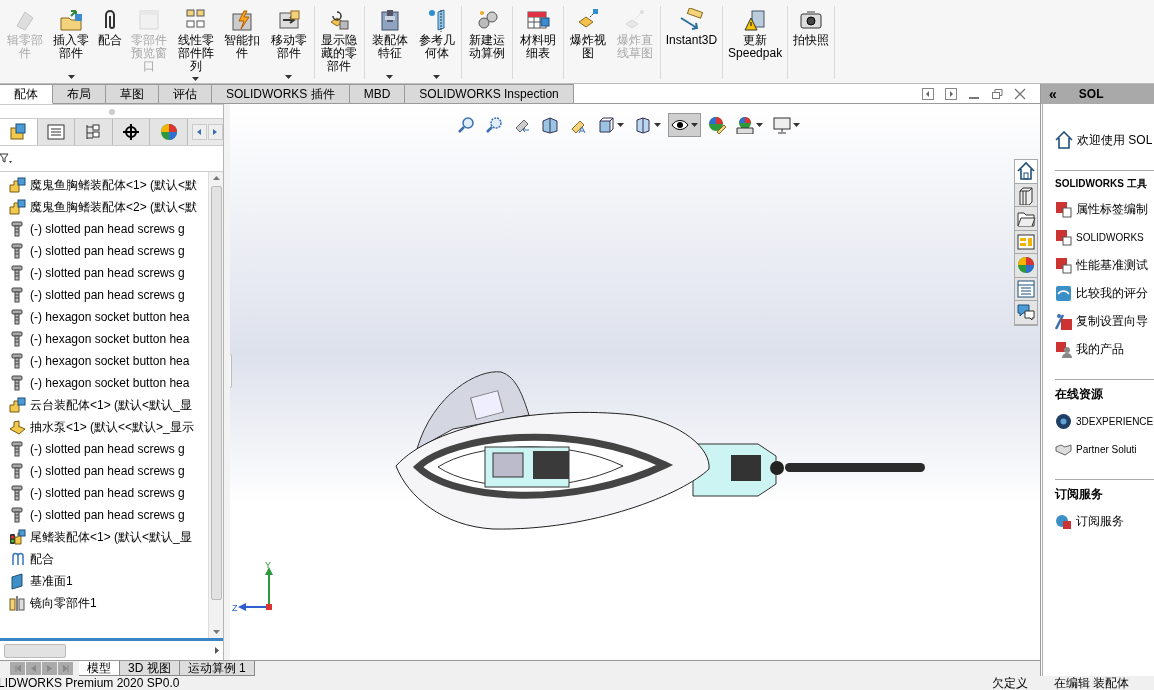  I want to click on filter-icon, so click(6, 158).